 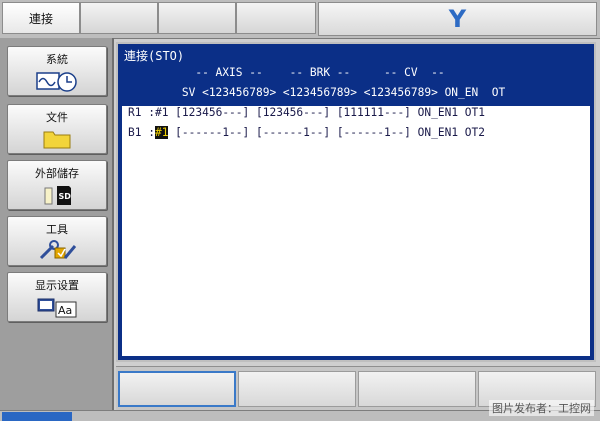 I want to click on wave-clock-icon, so click(x=57, y=81).